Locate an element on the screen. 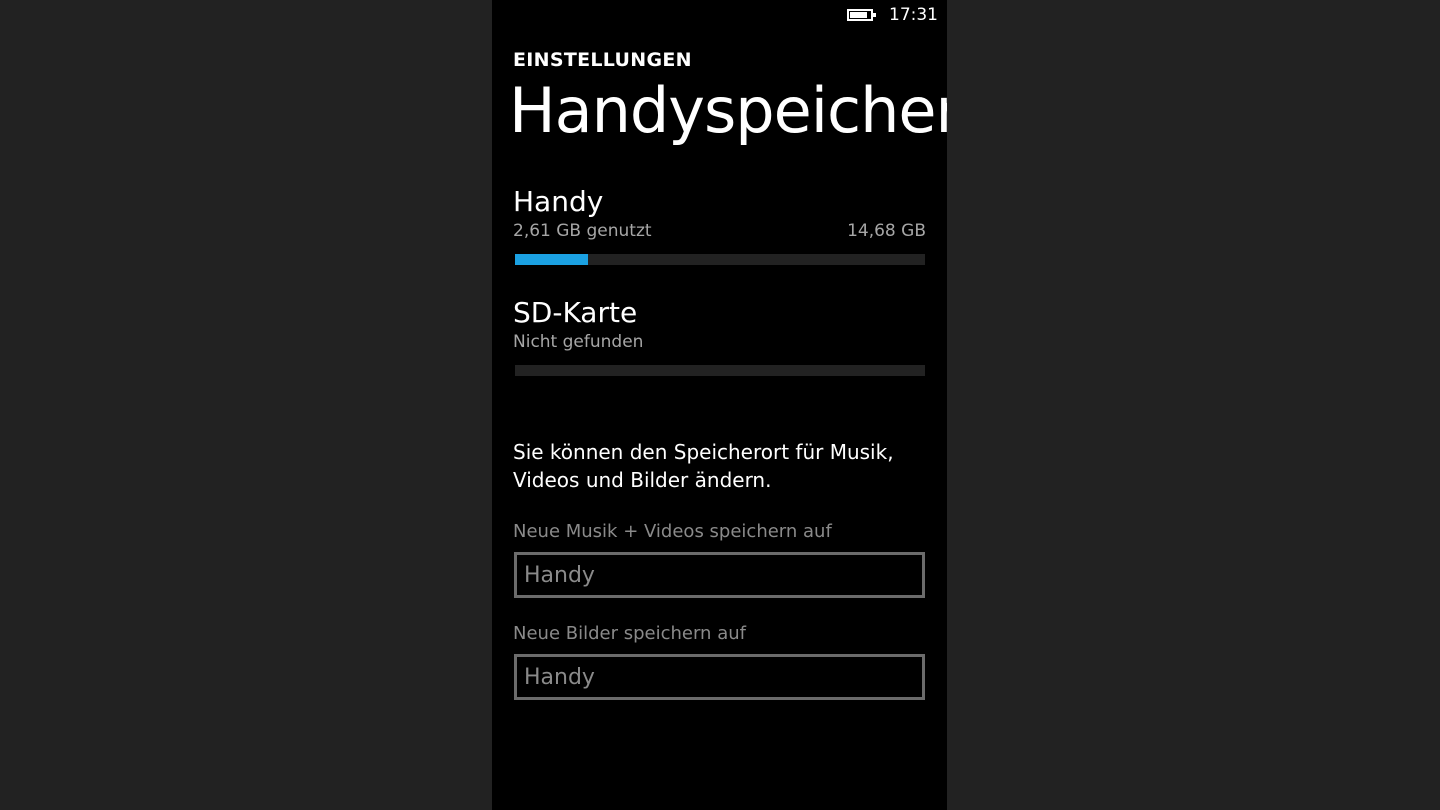 Image resolution: width=1440 pixels, height=810 pixels. battery-level is located at coordinates (858, 15).